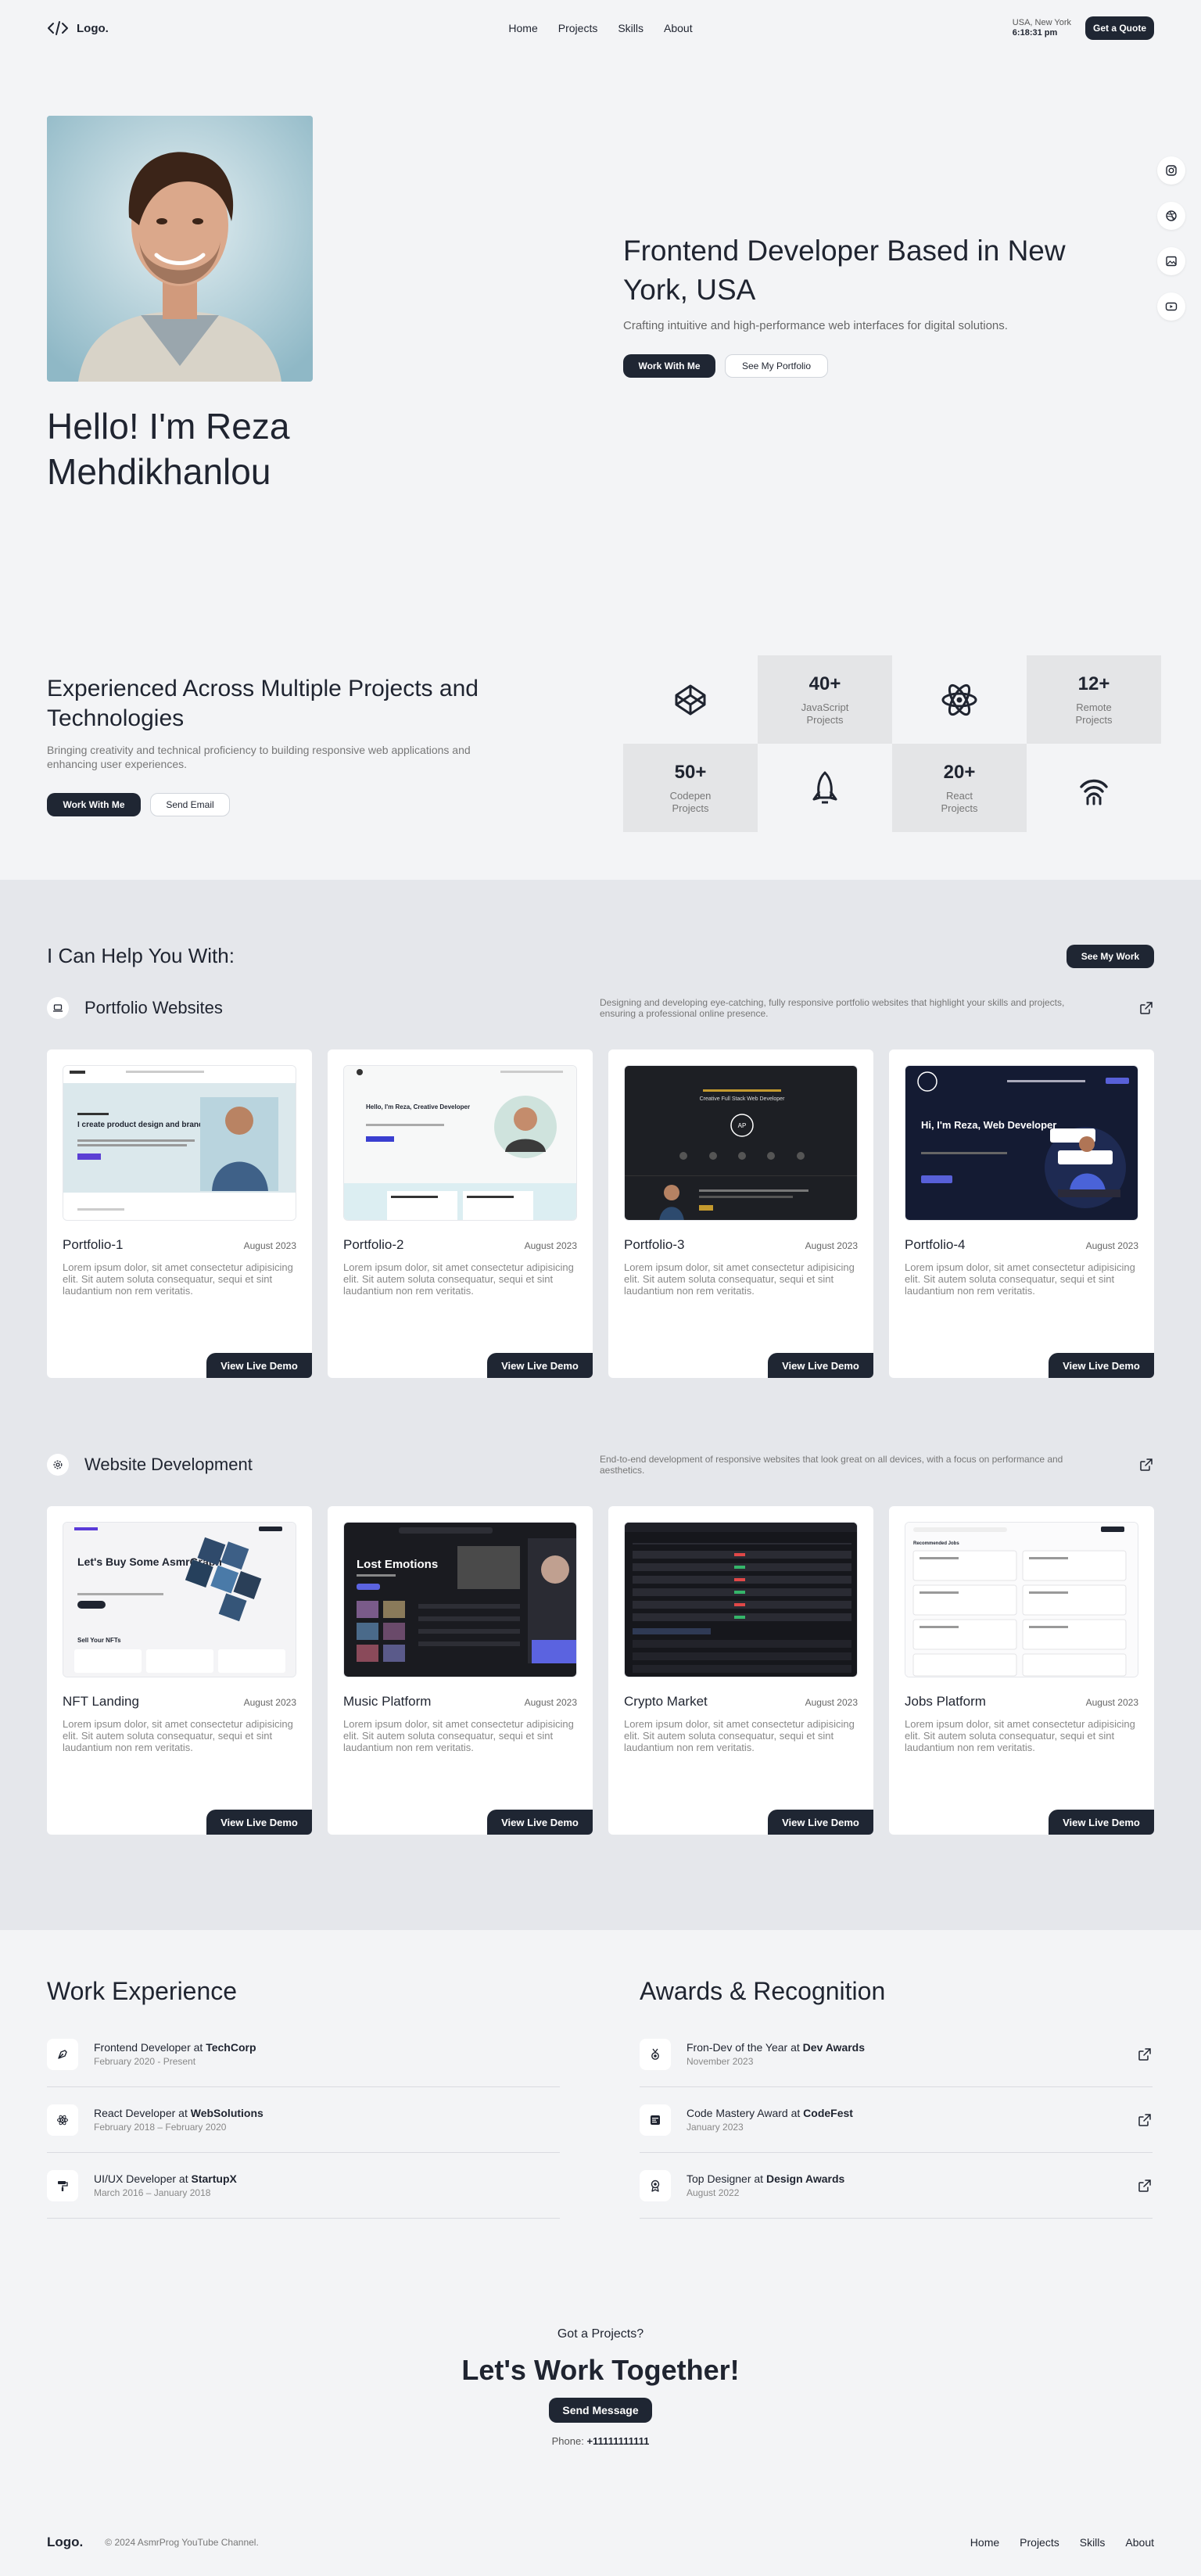 The image size is (1201, 2576). Describe the element at coordinates (1039, 2542) in the screenshot. I see `footer-link-projects: Projects` at that location.